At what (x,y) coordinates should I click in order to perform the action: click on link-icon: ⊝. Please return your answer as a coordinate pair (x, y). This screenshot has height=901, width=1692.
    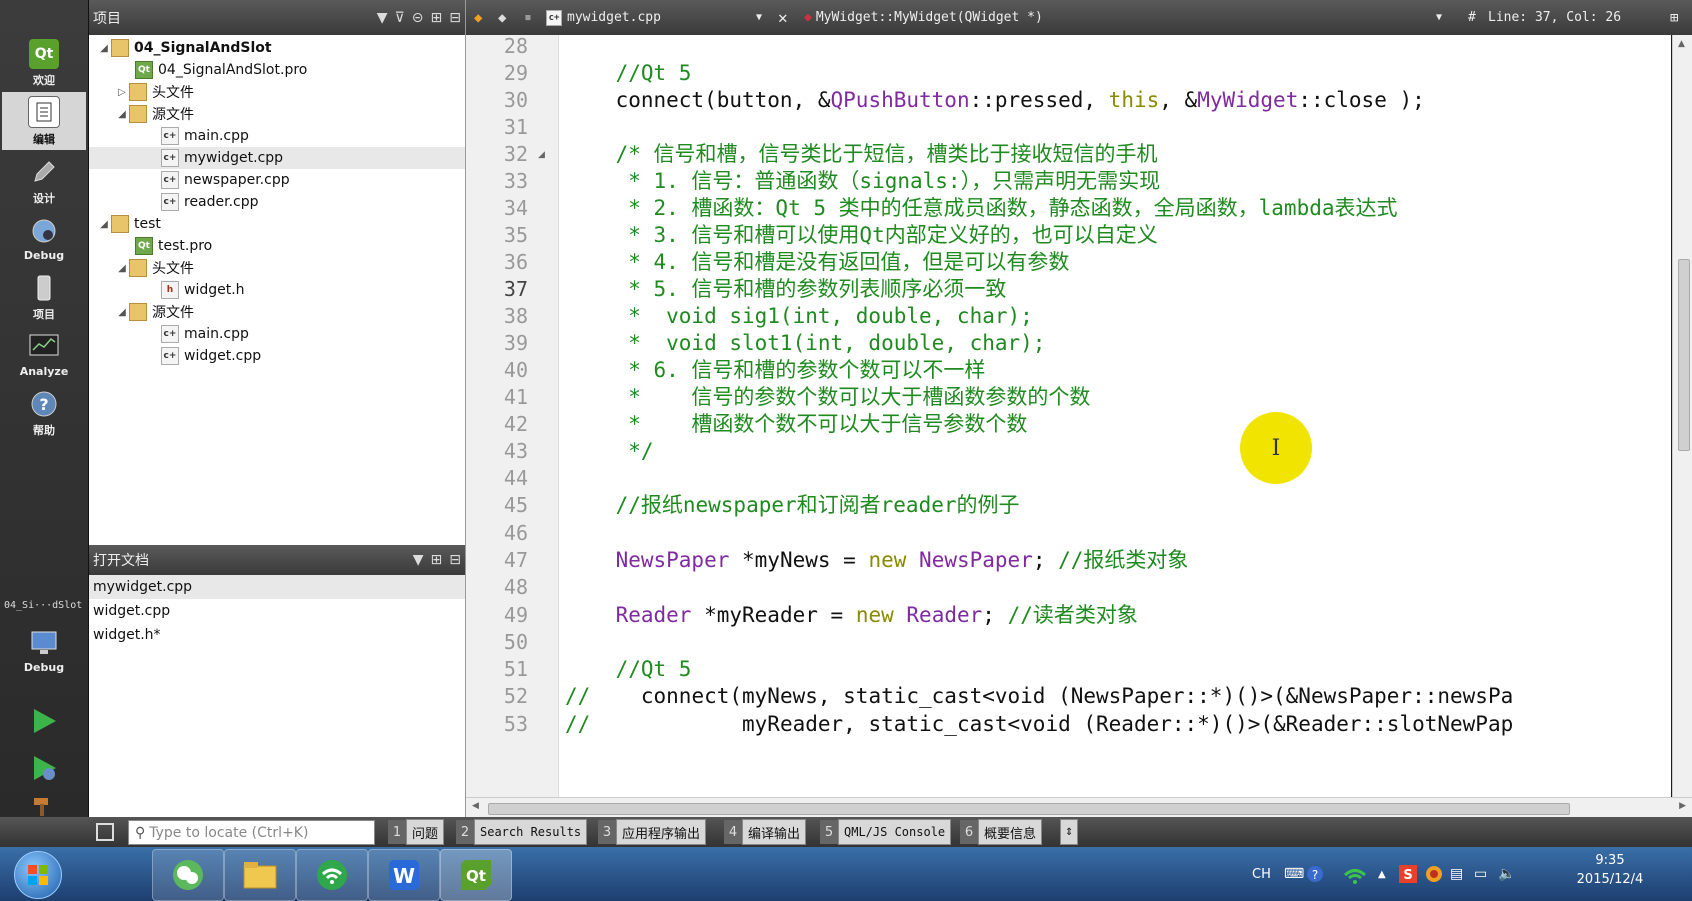
    Looking at the image, I should click on (418, 18).